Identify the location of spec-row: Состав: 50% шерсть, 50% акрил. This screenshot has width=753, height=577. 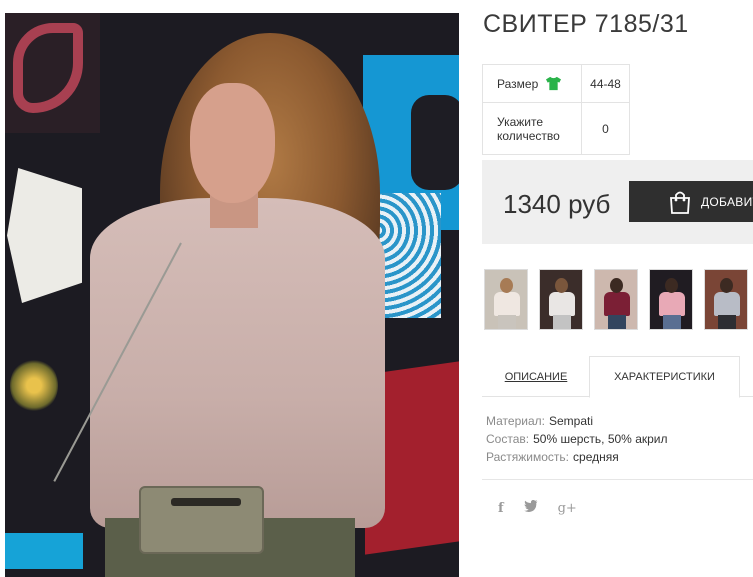
(577, 439).